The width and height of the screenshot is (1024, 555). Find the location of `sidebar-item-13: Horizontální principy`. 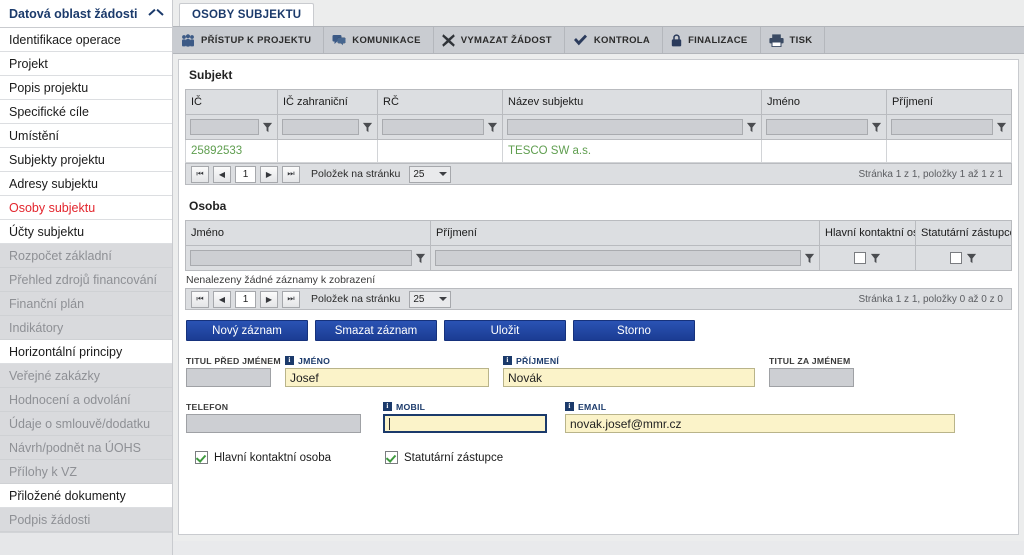

sidebar-item-13: Horizontální principy is located at coordinates (86, 352).